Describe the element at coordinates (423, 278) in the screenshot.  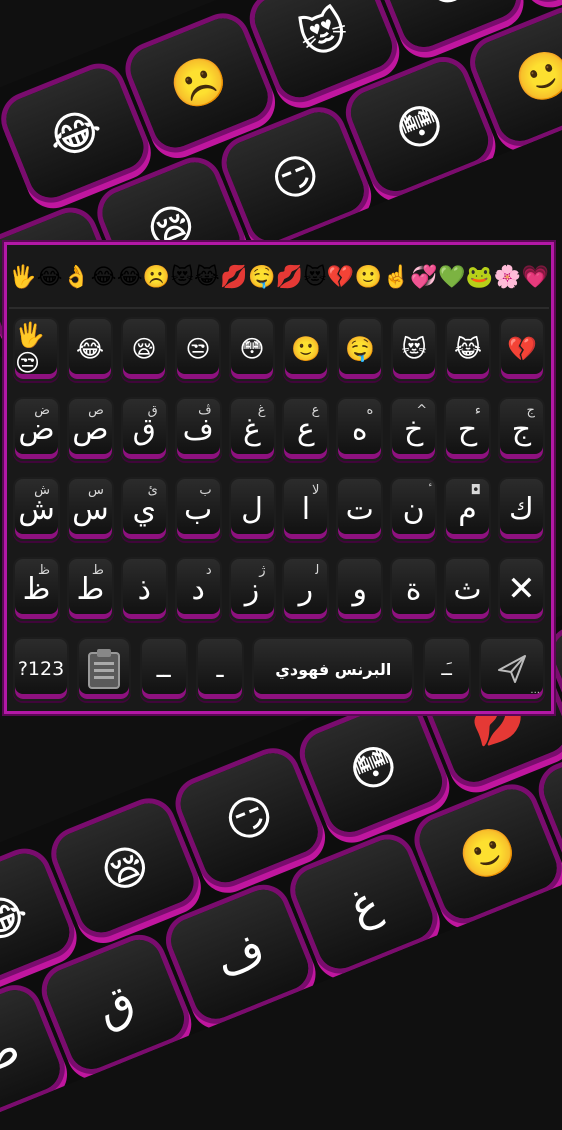
I see `emoji-suggestion: 💞` at that location.